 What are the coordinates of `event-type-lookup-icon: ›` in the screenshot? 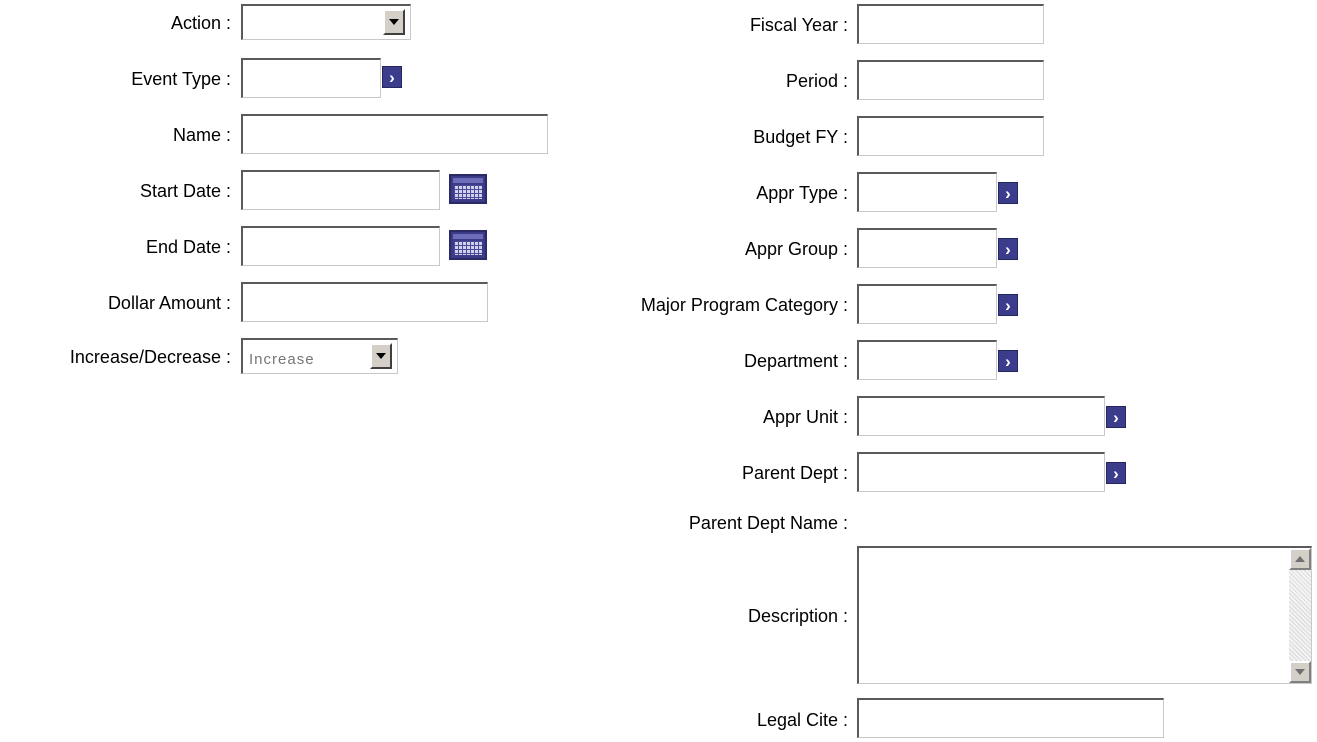 It's located at (392, 77).